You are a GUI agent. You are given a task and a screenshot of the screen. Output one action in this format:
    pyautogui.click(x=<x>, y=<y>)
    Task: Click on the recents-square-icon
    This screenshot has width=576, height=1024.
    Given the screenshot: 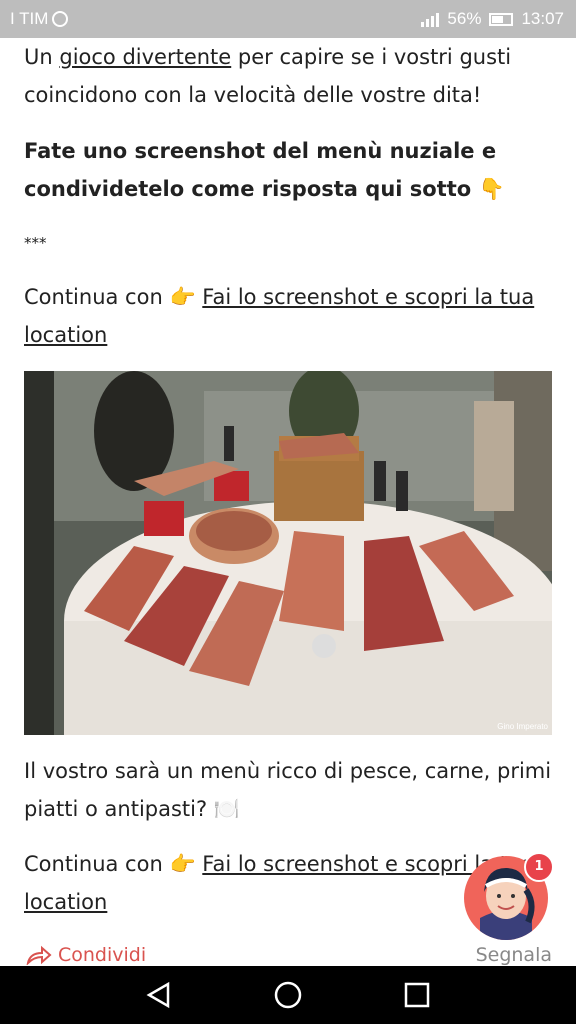 What is the action you would take?
    pyautogui.click(x=417, y=995)
    